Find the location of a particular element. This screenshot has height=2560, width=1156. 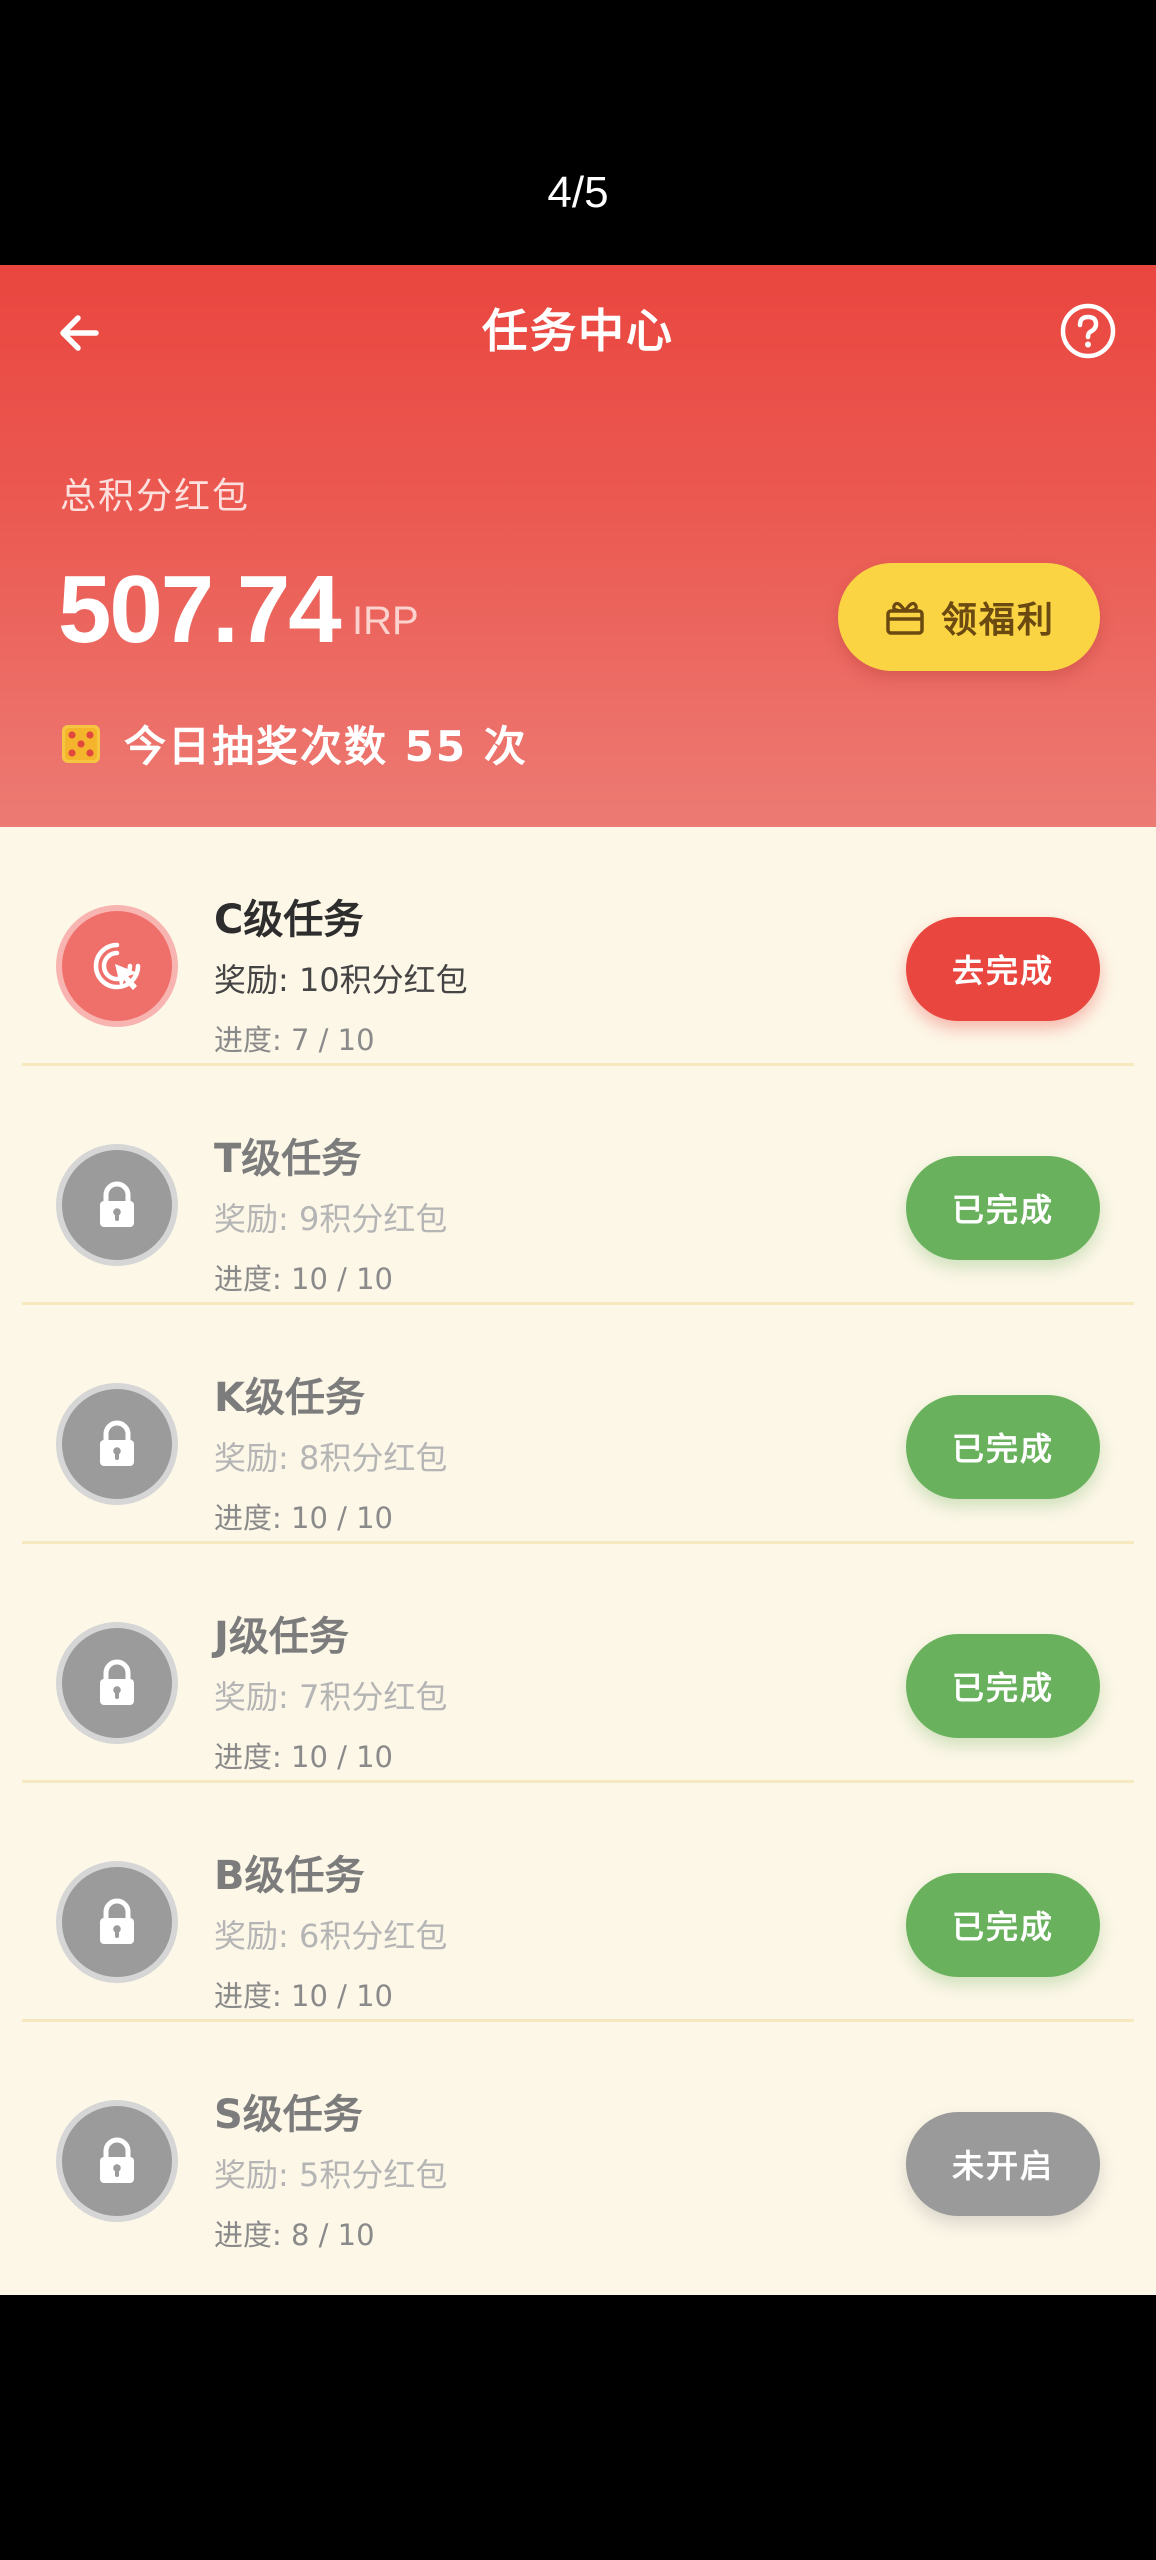

task-item: C级任务 奖励: 10积分红包 进度: 7 / 10 去完成 is located at coordinates (578, 946).